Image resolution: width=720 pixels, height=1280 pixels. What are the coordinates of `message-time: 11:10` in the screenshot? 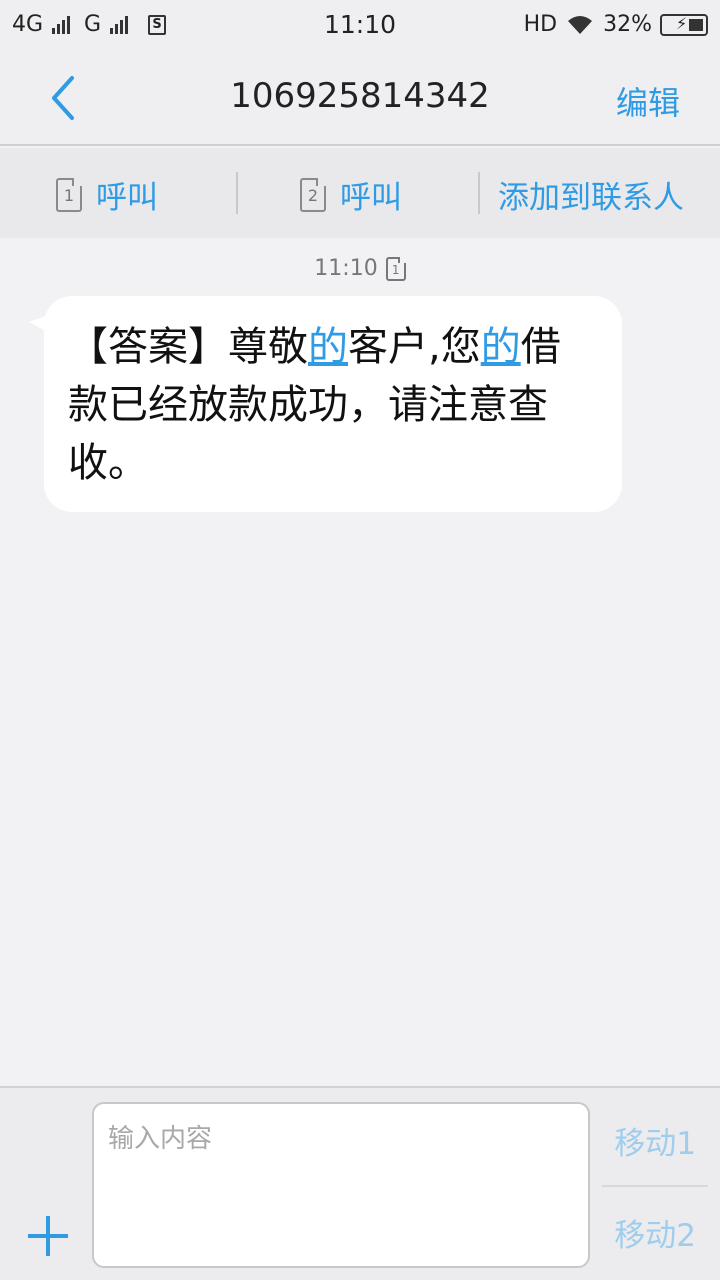 It's located at (346, 268).